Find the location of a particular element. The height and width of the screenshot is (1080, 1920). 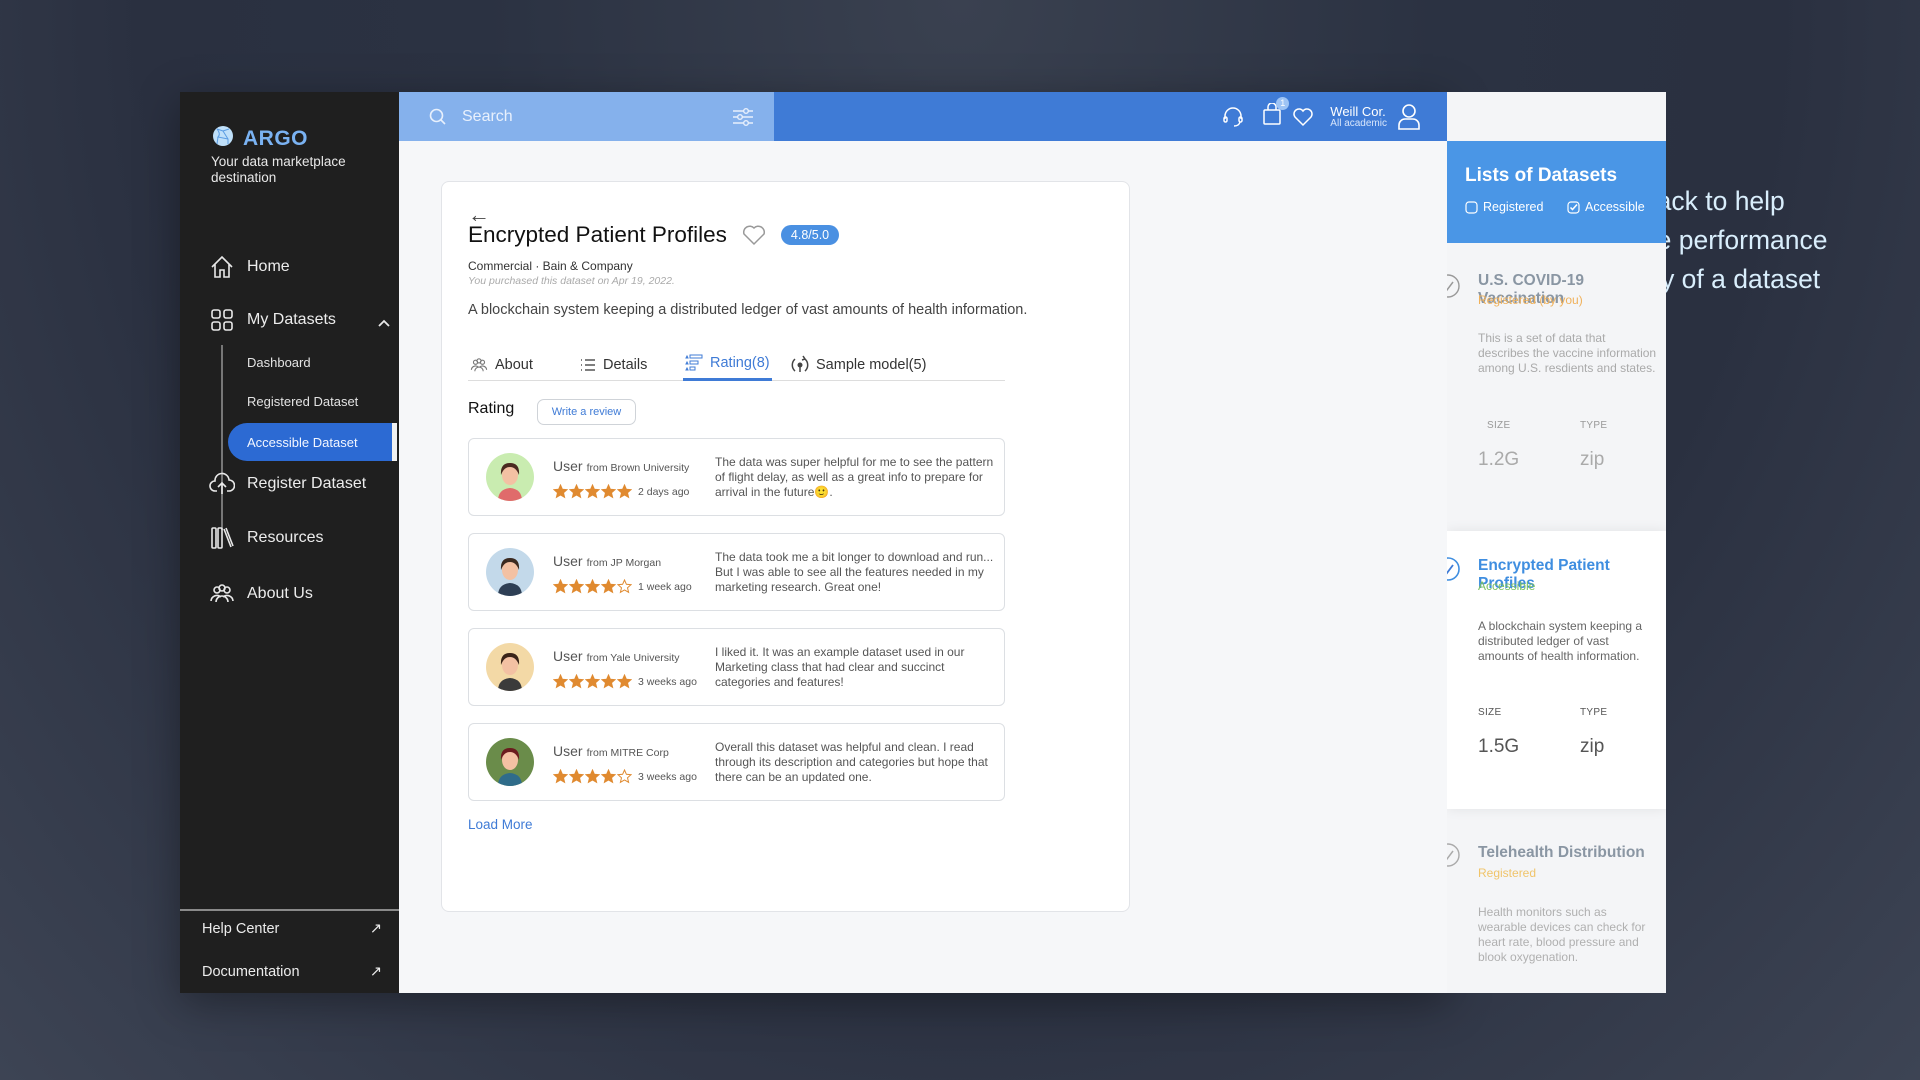

filter-accessible-checkbox: Accessible is located at coordinates (1606, 207).